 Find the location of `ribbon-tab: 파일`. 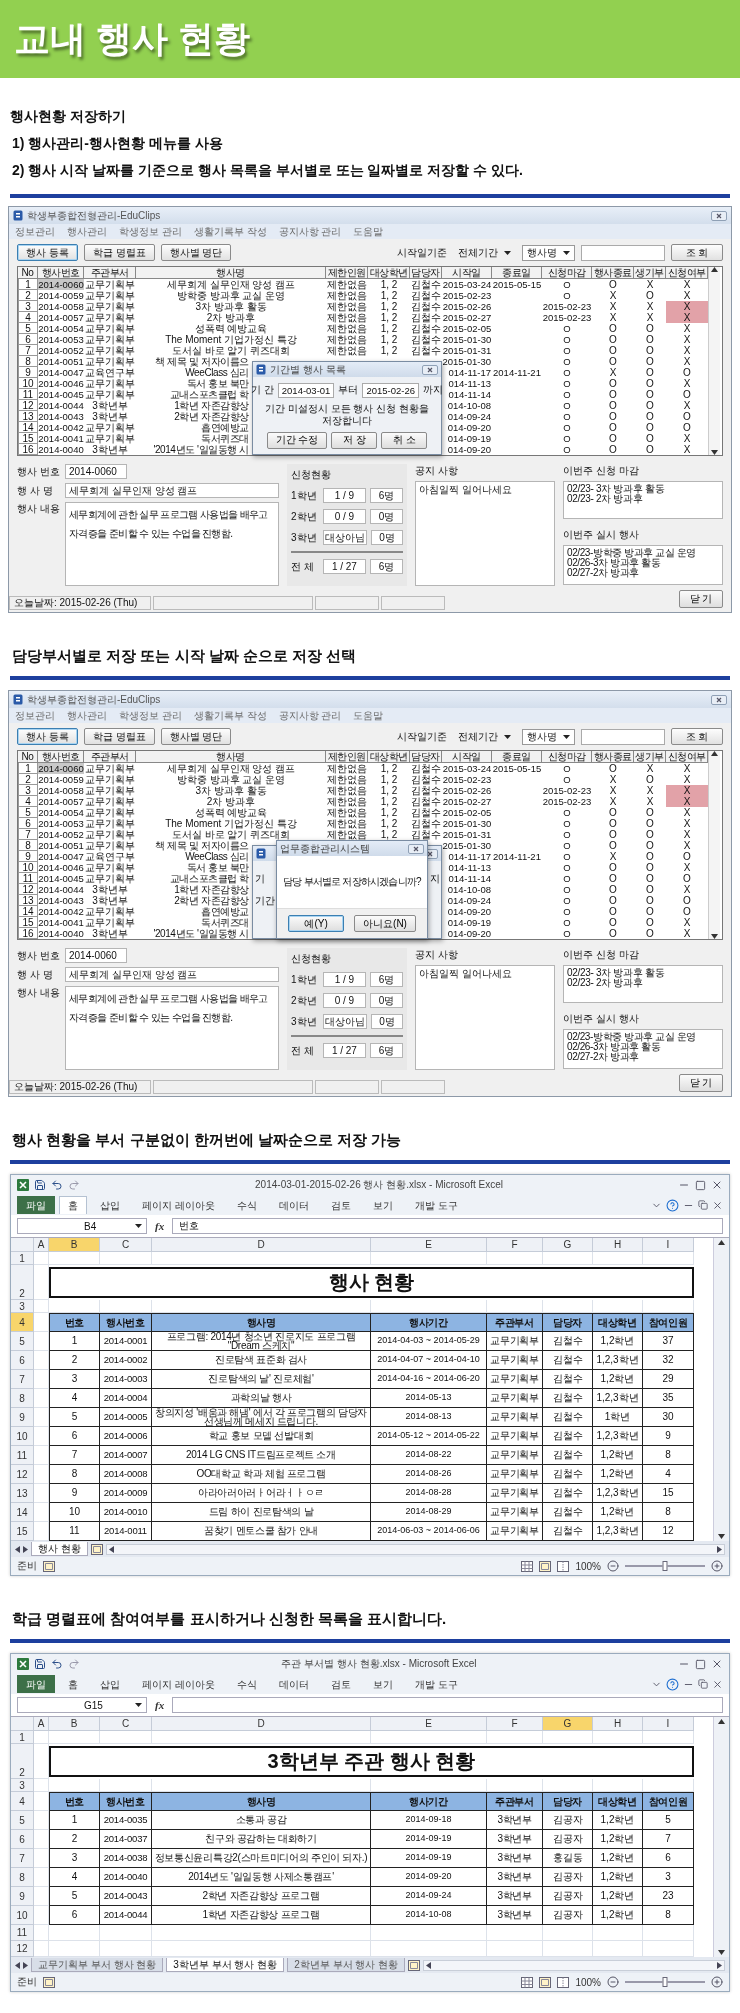

ribbon-tab: 파일 is located at coordinates (36, 1684).